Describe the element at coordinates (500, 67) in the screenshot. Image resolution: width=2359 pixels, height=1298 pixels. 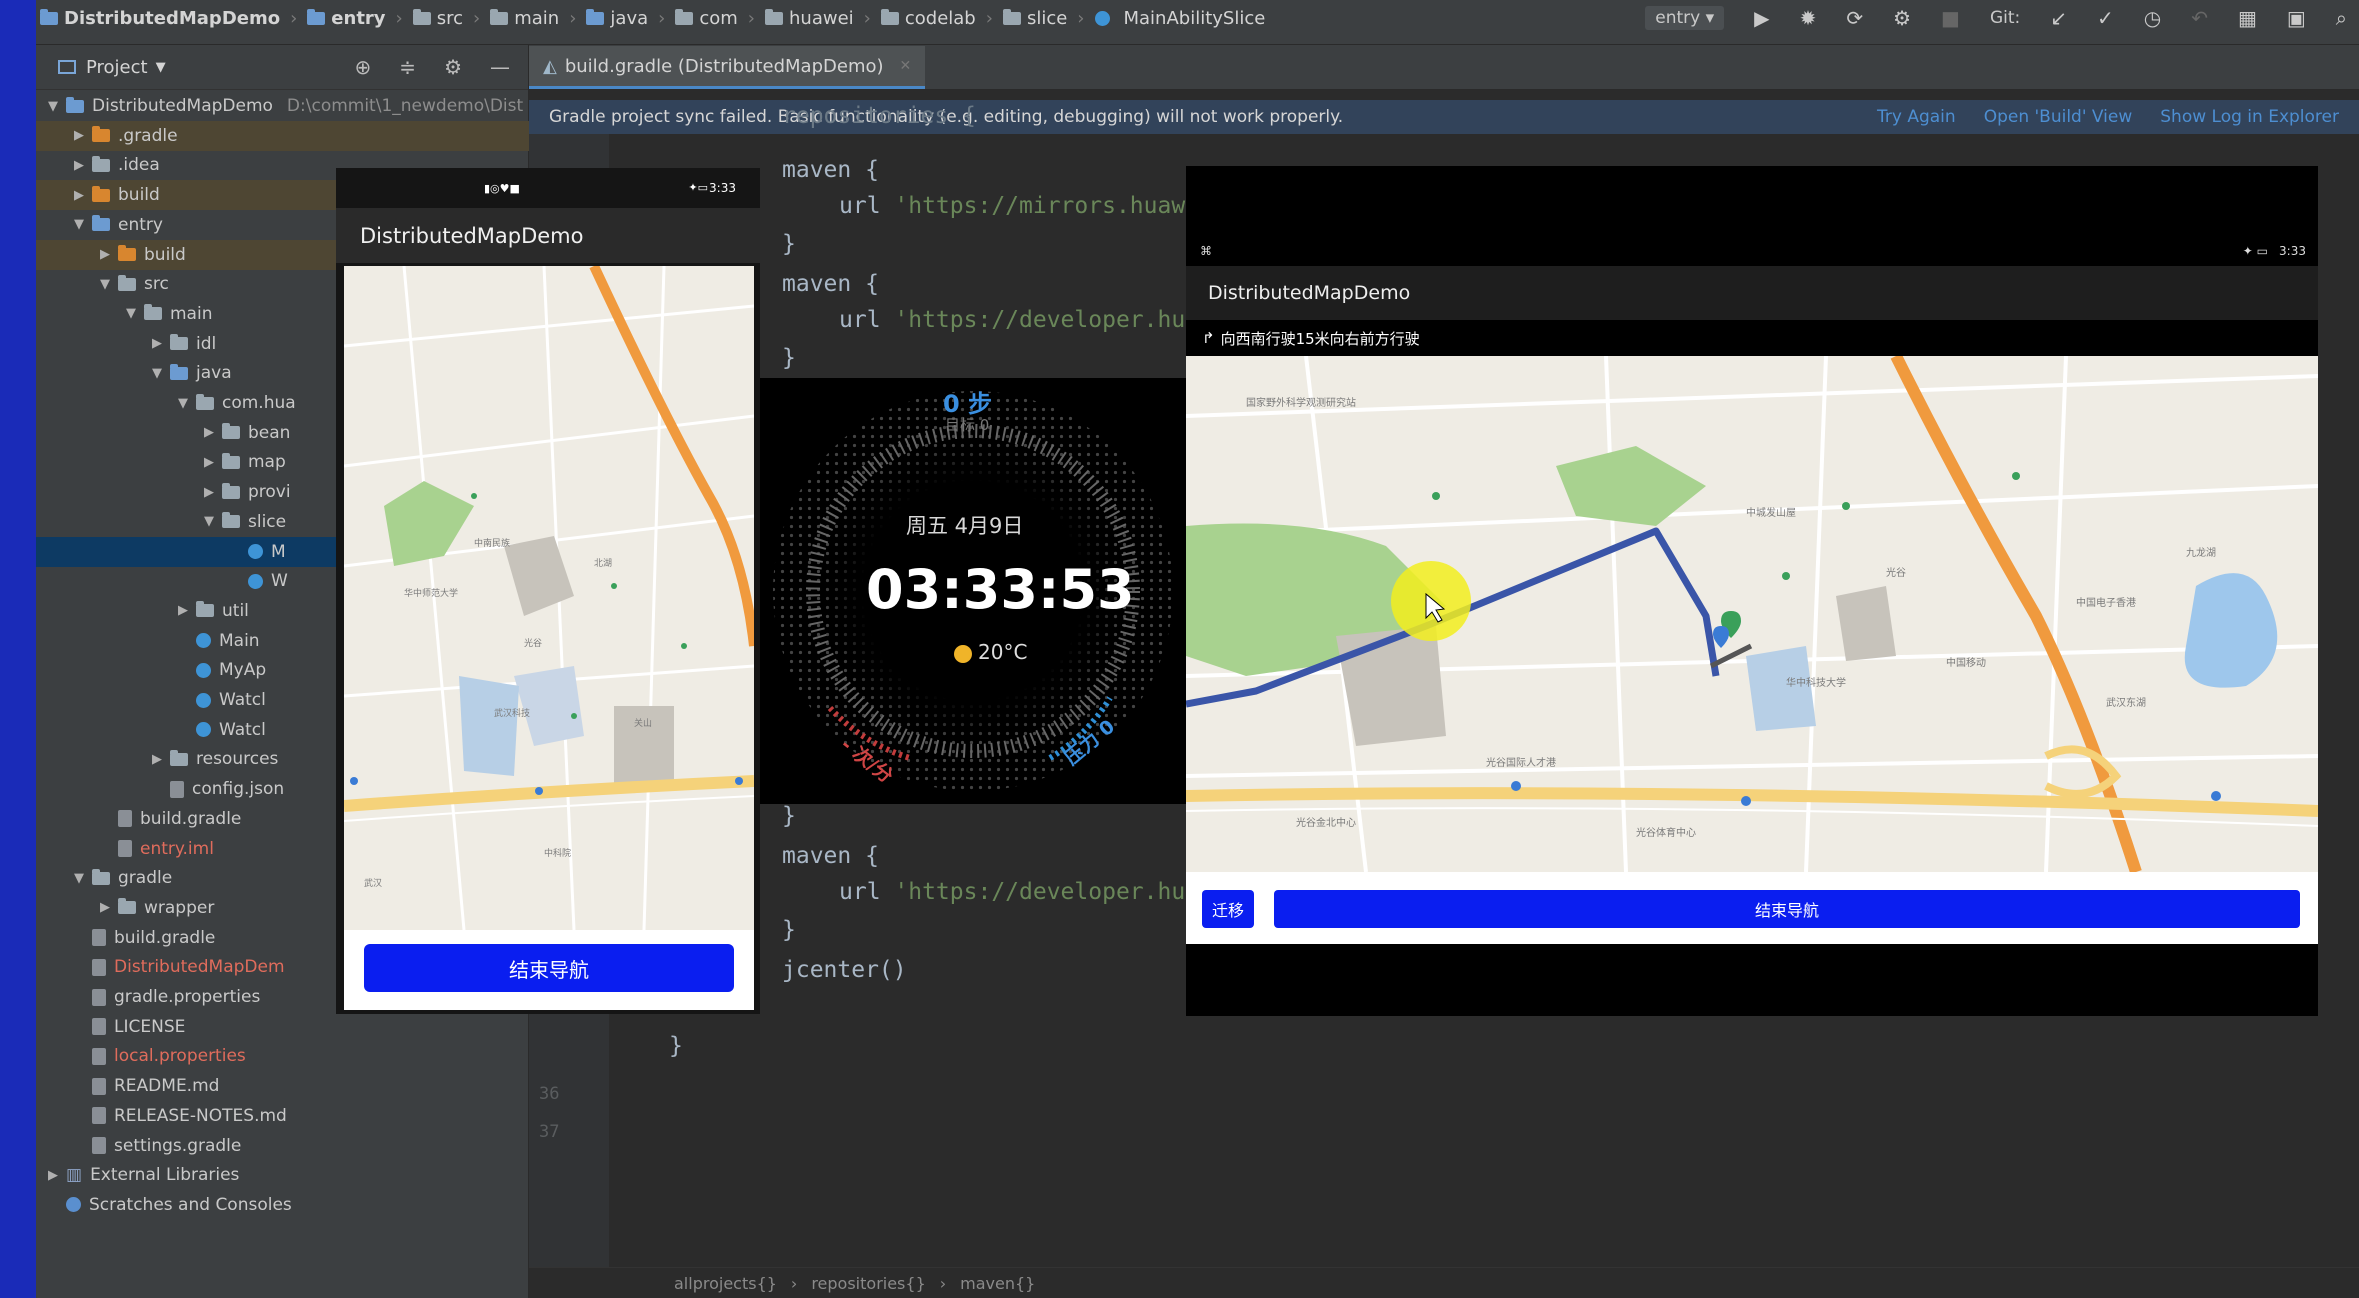
I see `hide-icon: —` at that location.